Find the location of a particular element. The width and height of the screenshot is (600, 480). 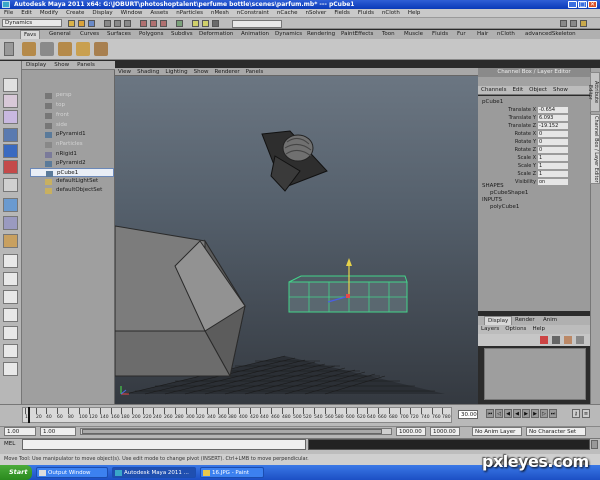

viewport-menu-shading: Shading is located at coordinates (148, 72).